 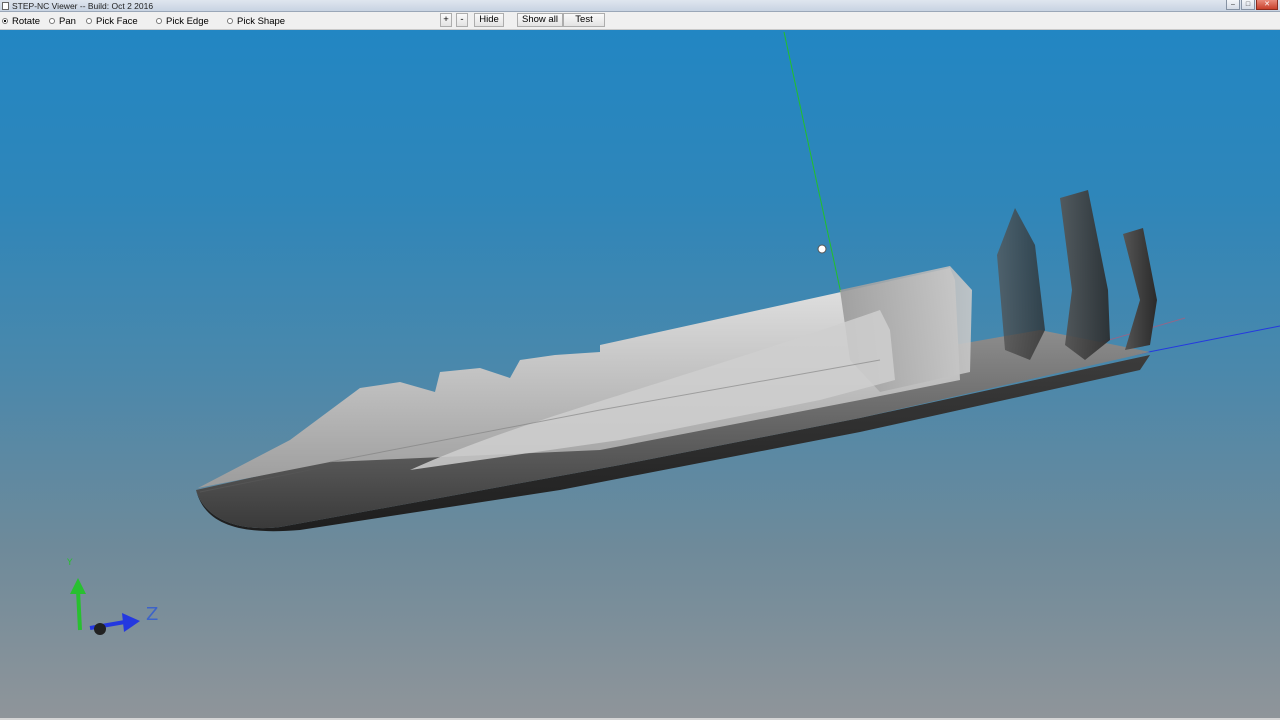 I want to click on triad-y-label: Y, so click(x=70, y=563).